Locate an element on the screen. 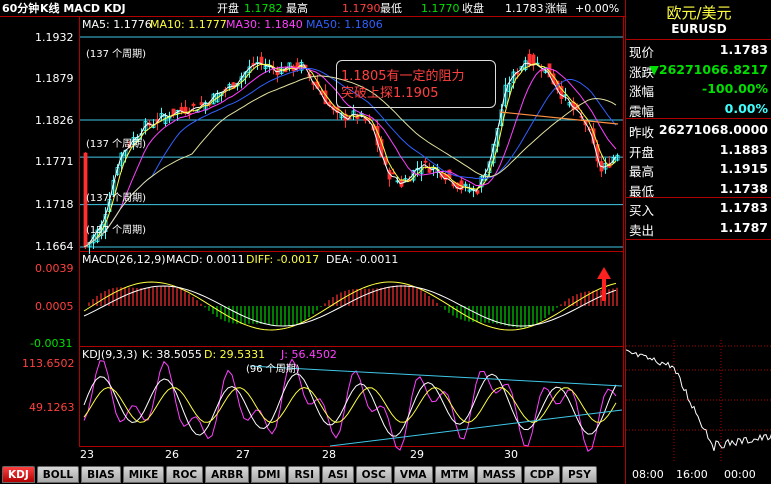  quote-value: 26271068.0000 is located at coordinates (713, 129).